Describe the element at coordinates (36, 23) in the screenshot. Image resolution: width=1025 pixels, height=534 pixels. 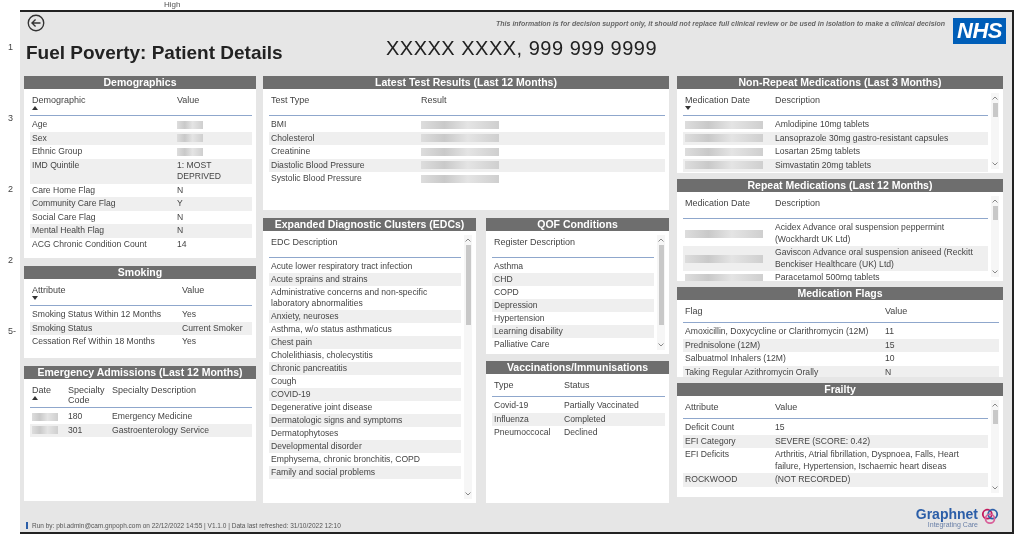
I see `back-icon` at that location.